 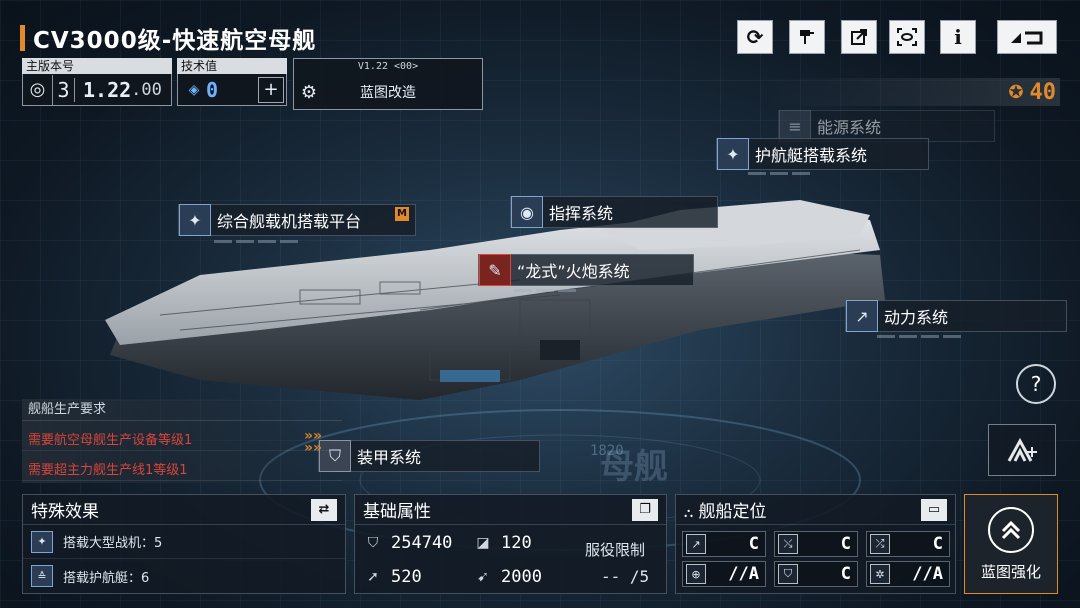 I want to click on warp-icon: ➹, so click(x=483, y=577).